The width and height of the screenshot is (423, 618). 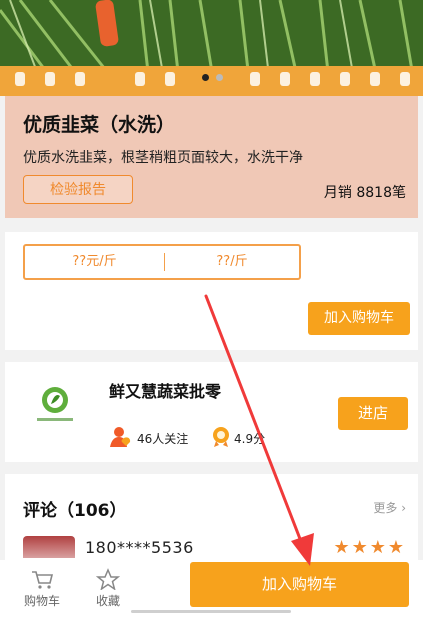 I want to click on cart-tab-label: 购物车, so click(x=41, y=601).